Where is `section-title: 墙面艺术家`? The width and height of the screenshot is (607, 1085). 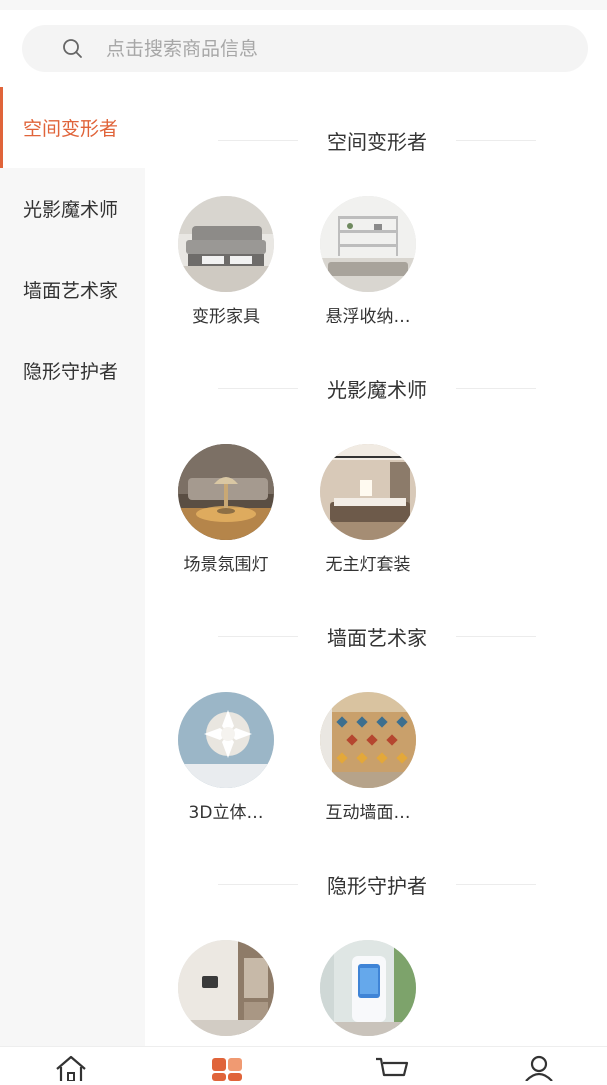 section-title: 墙面艺术家 is located at coordinates (377, 636).